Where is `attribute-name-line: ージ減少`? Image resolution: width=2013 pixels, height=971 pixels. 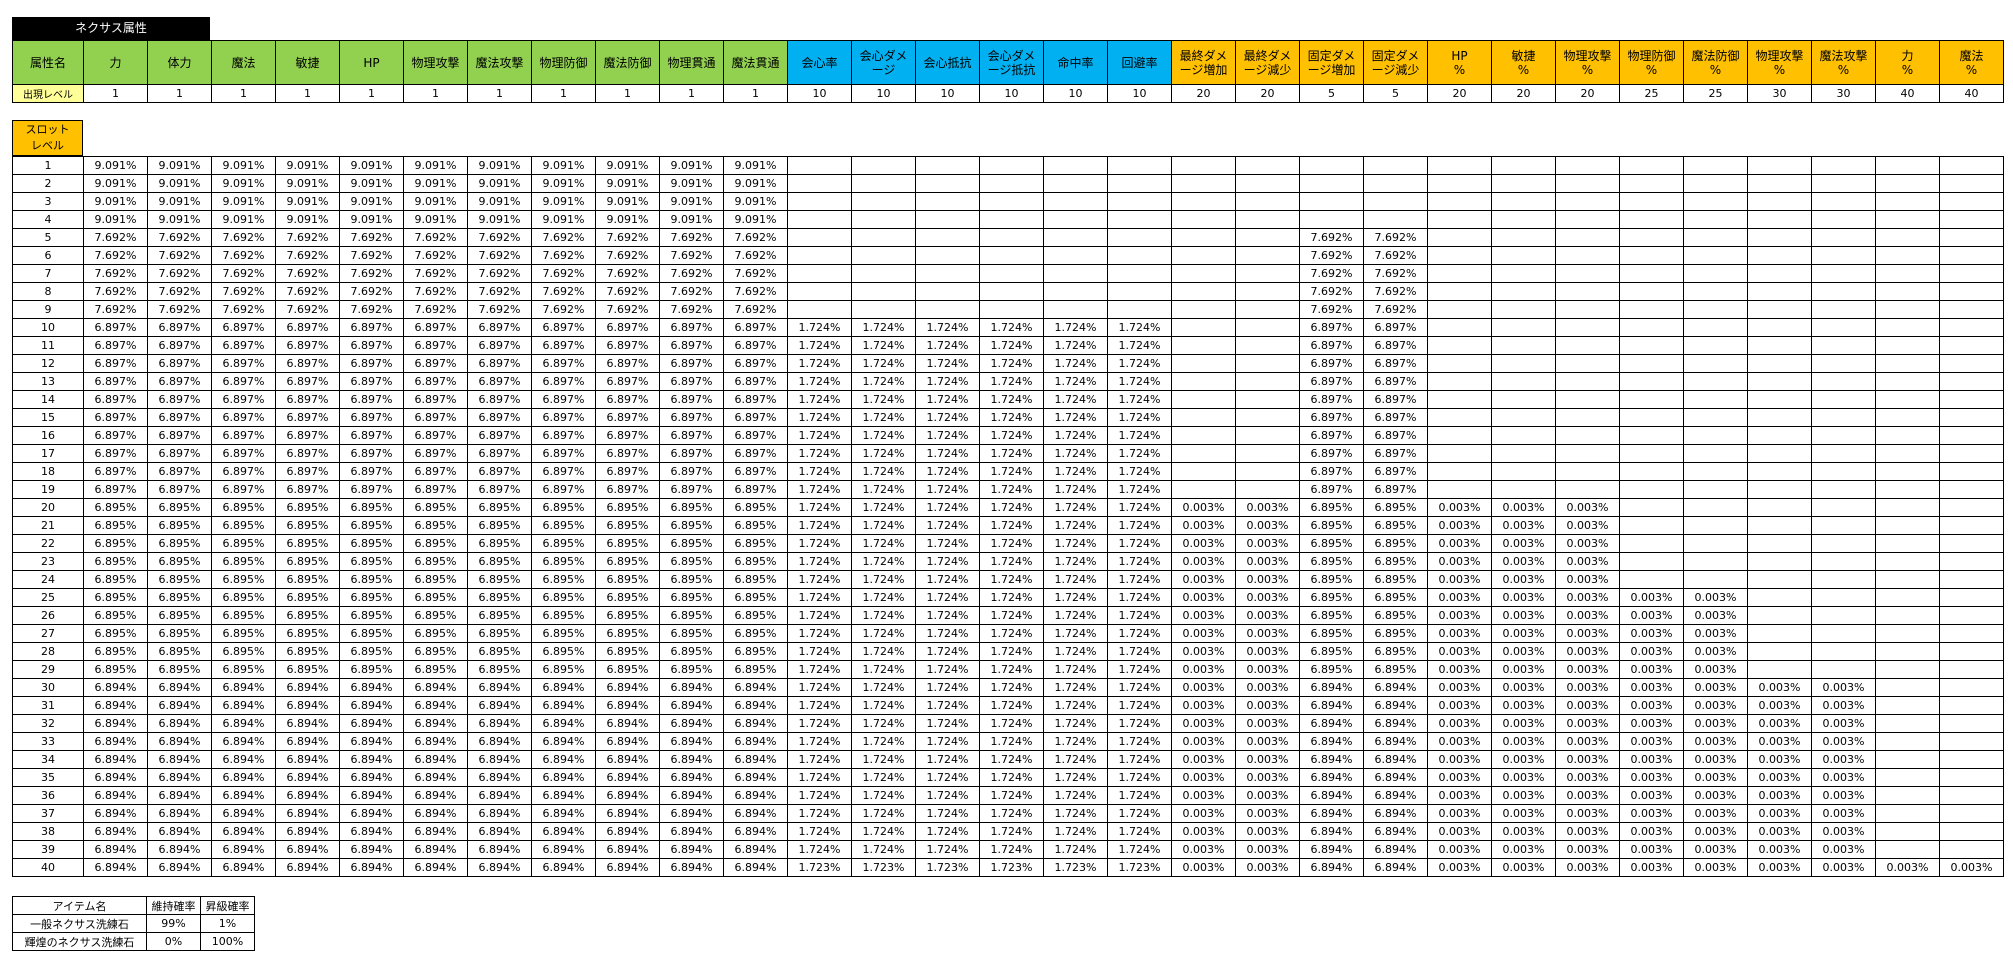 attribute-name-line: ージ減少 is located at coordinates (1267, 69).